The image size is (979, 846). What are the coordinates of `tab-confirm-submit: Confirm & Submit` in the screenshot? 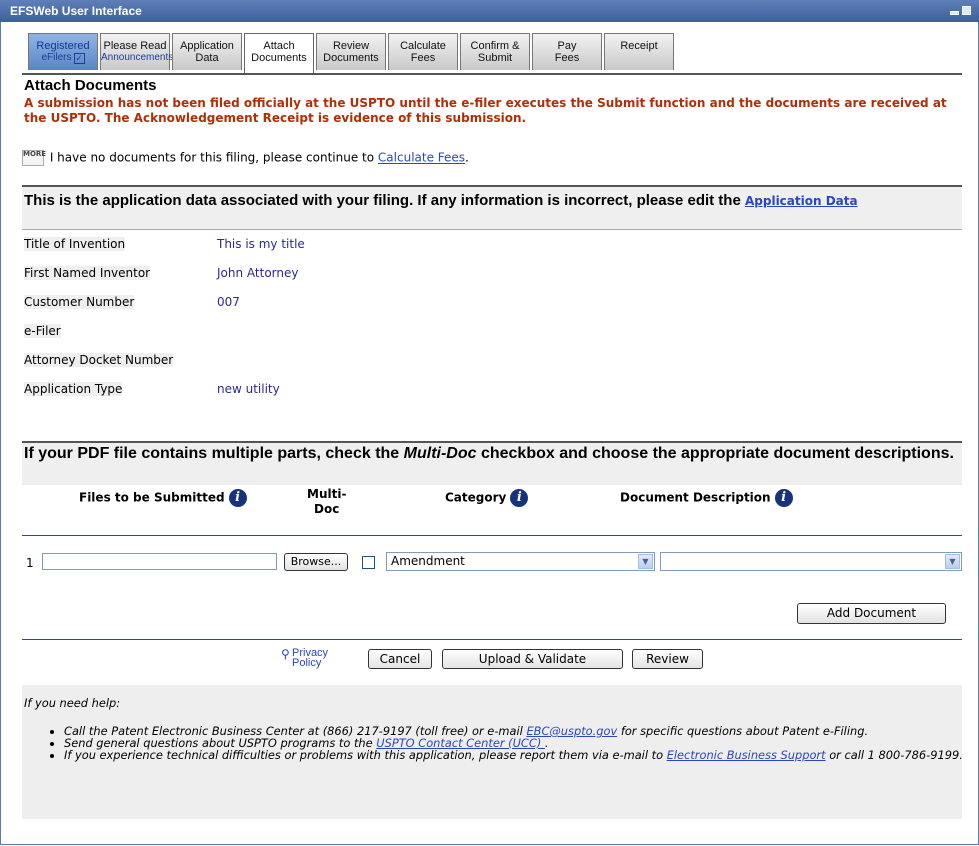 It's located at (495, 51).